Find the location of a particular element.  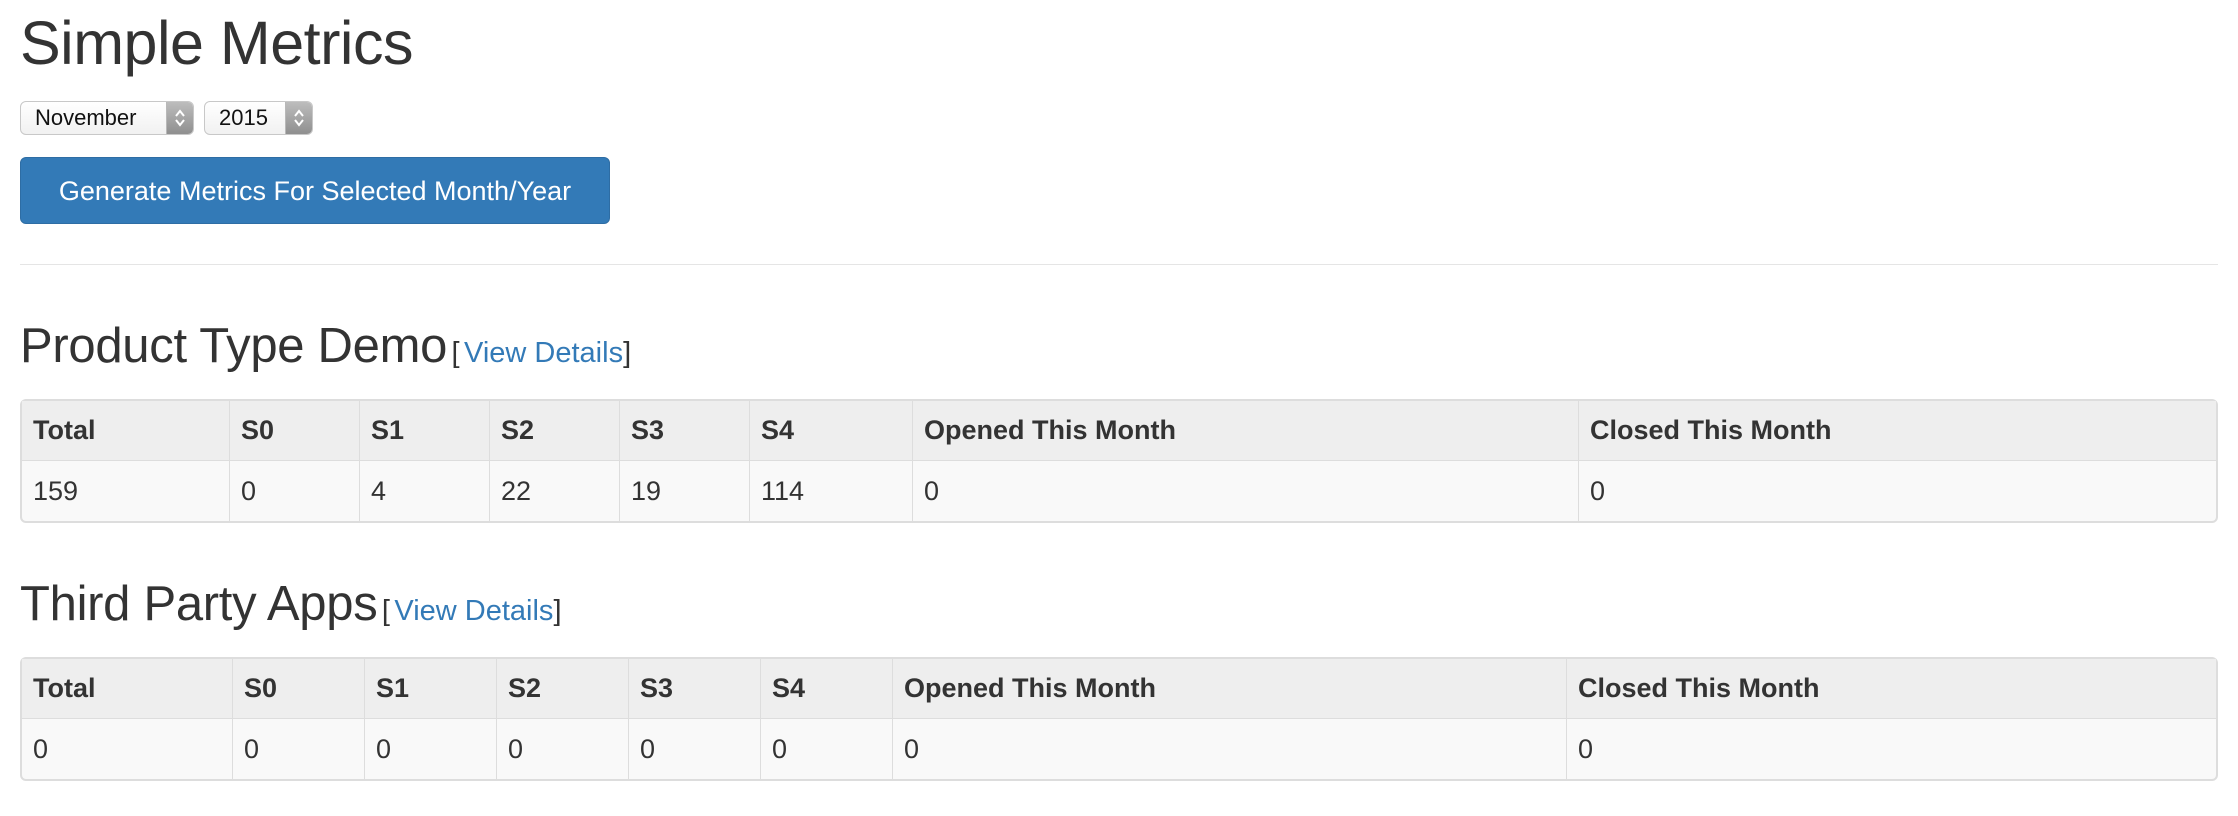

cell-s4: 114 is located at coordinates (831, 491).